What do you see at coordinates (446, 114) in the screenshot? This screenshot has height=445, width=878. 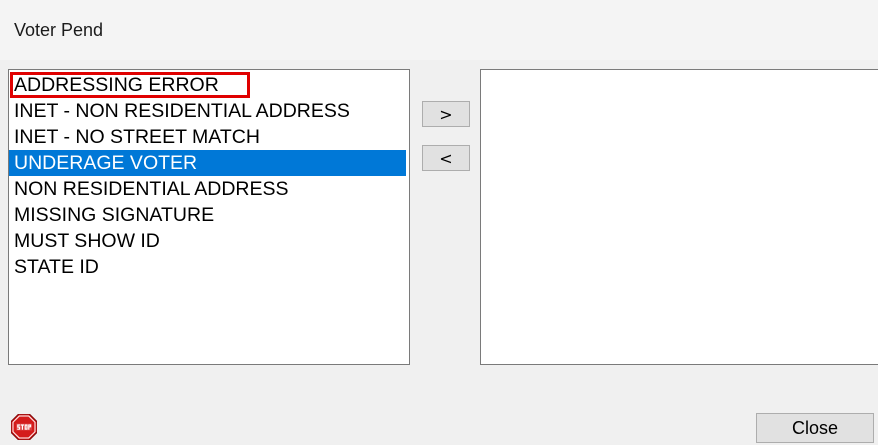 I see `move-right-button: >` at bounding box center [446, 114].